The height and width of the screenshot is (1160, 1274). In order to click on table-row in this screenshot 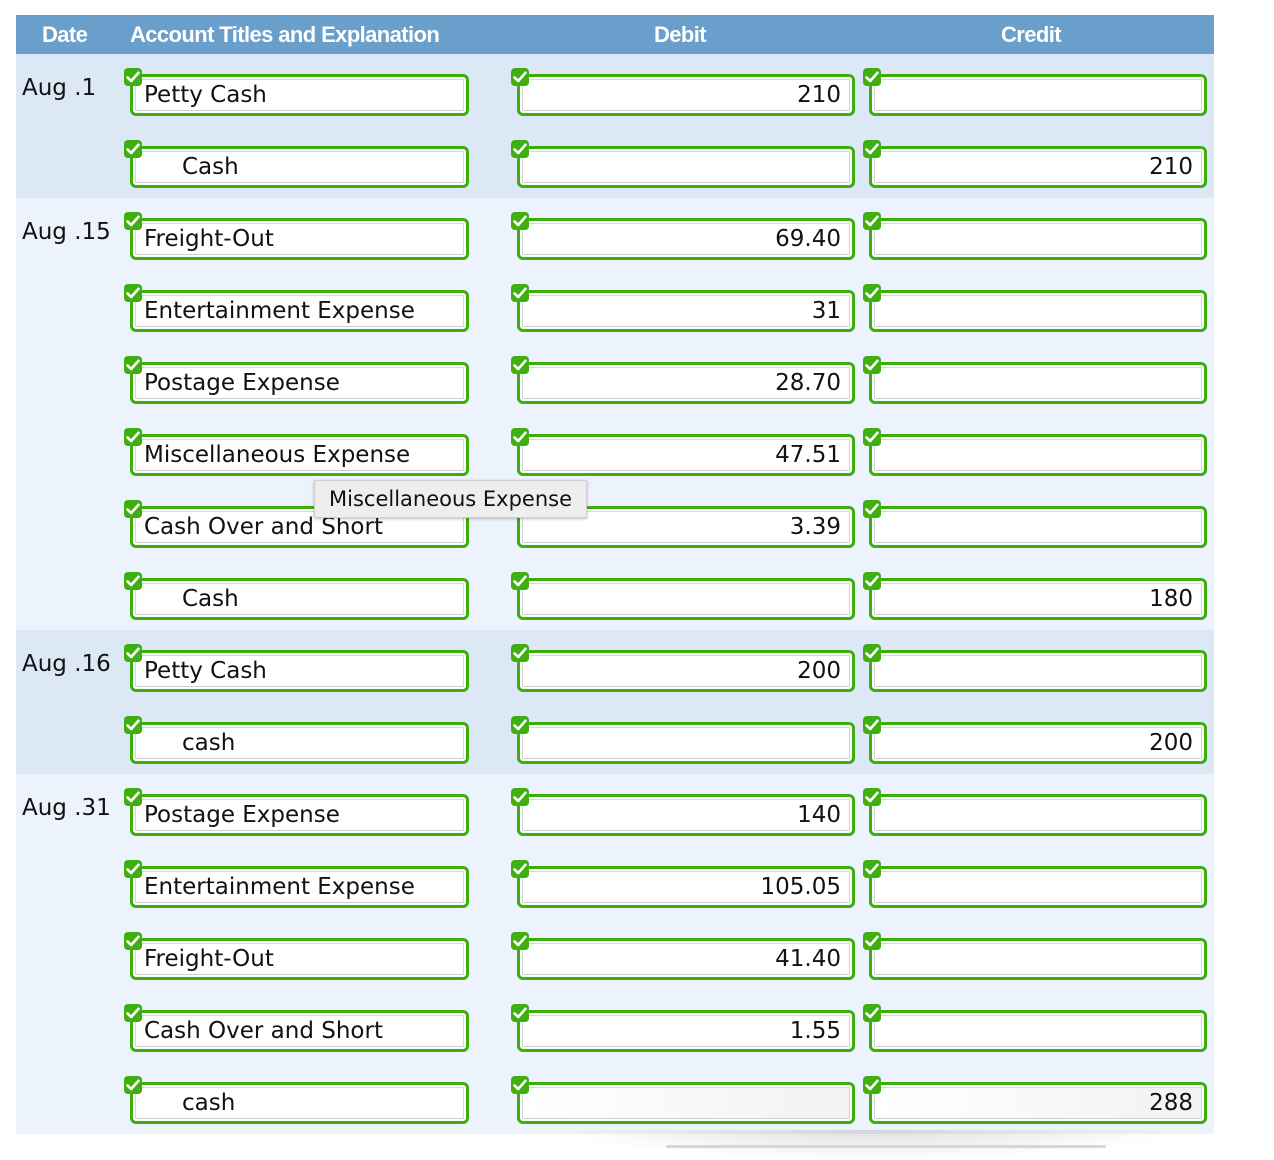, I will do `click(615, 1026)`.